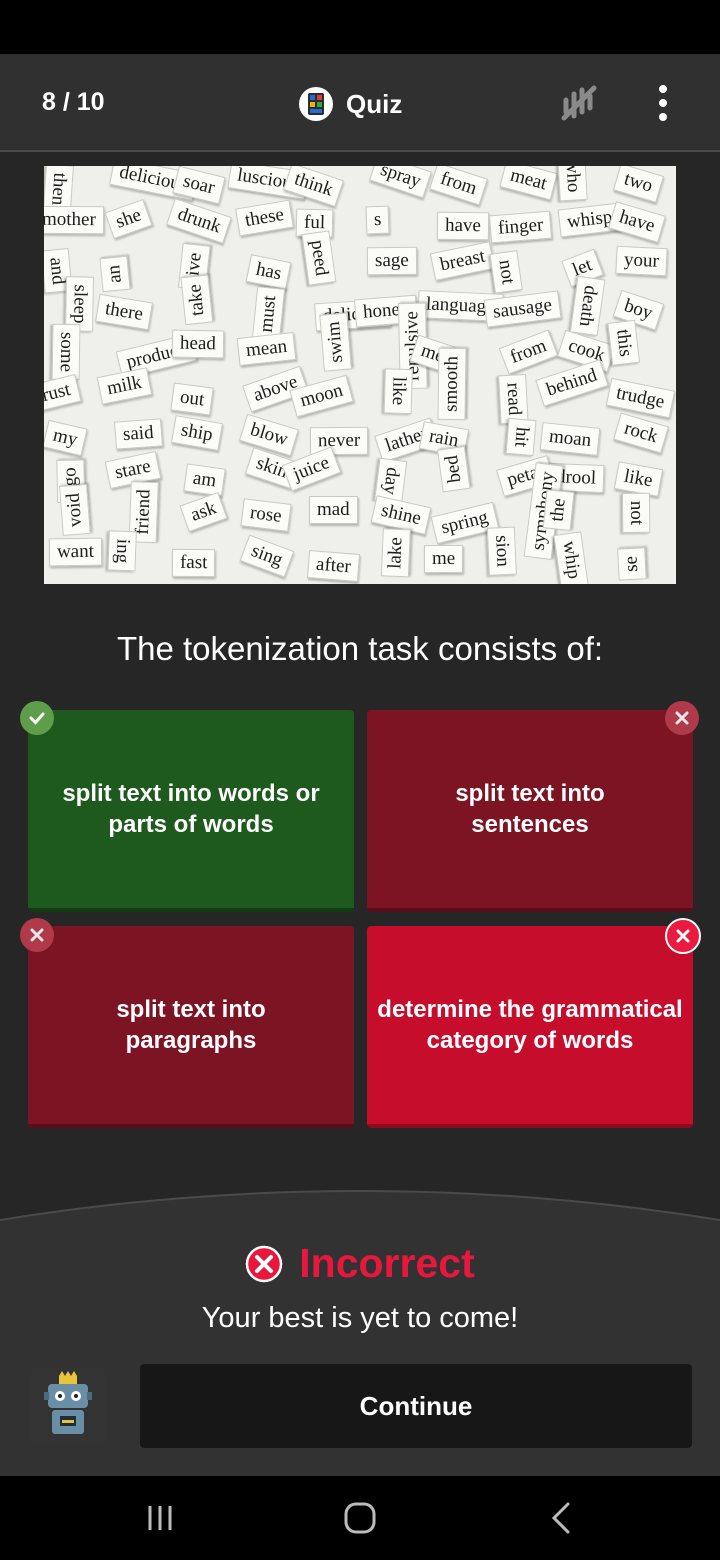 The height and width of the screenshot is (1560, 720). Describe the element at coordinates (638, 184) in the screenshot. I see `word-tile: two` at that location.